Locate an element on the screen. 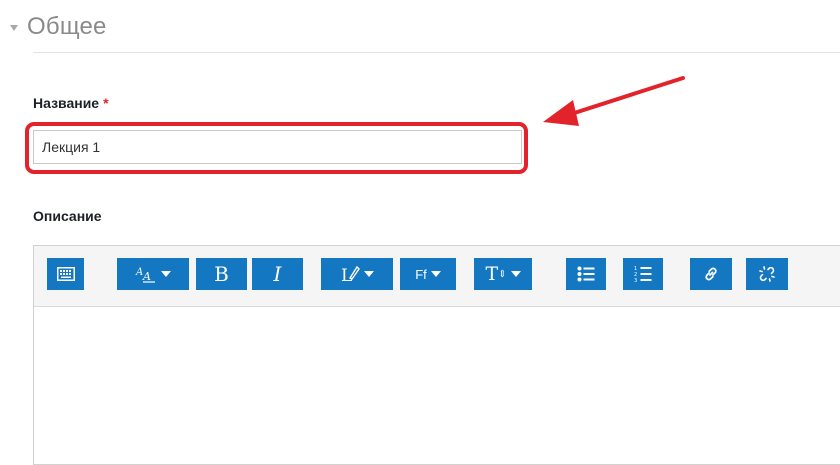 Image resolution: width=840 pixels, height=465 pixels. section-header-general: Общее is located at coordinates (58, 27).